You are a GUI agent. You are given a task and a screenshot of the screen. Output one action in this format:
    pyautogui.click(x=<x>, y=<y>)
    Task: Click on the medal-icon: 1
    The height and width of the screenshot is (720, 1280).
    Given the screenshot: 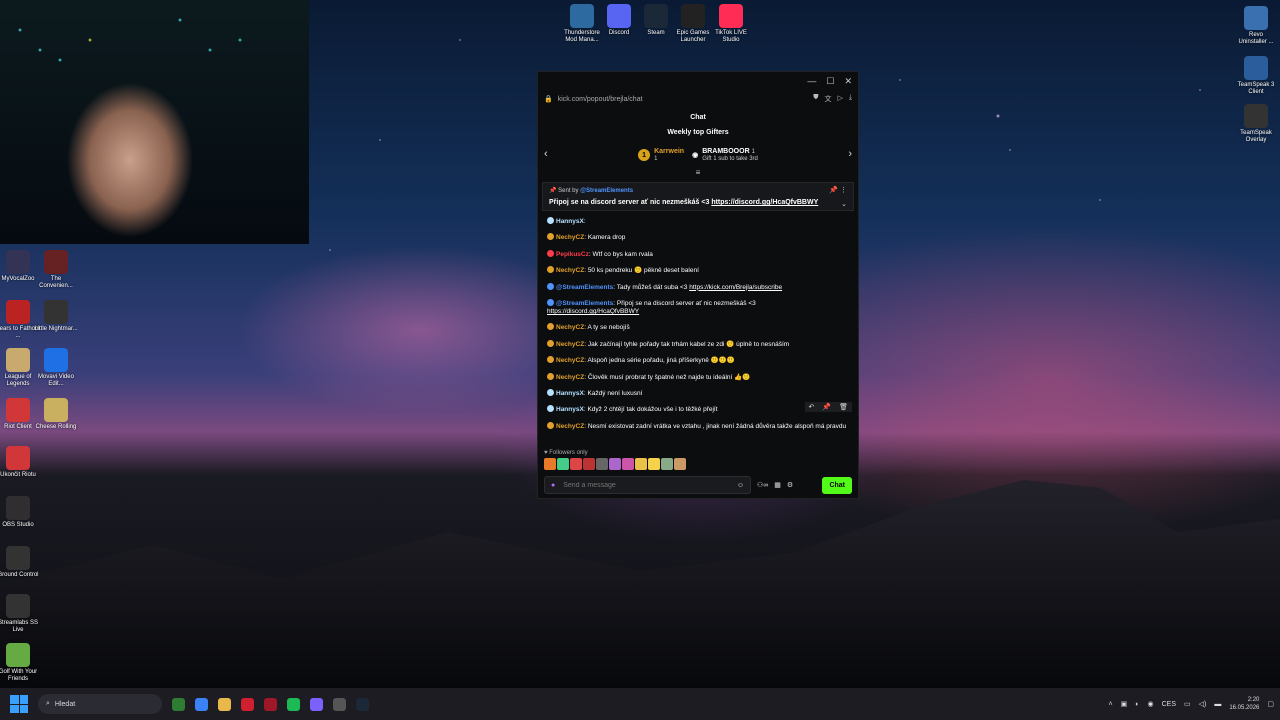 What is the action you would take?
    pyautogui.click(x=644, y=155)
    